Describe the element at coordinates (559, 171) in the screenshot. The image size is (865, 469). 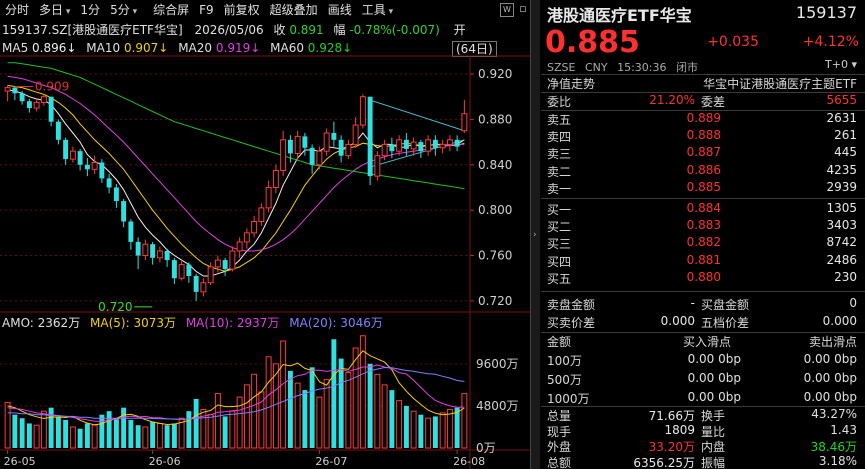
I see `ask-label: 卖二` at that location.